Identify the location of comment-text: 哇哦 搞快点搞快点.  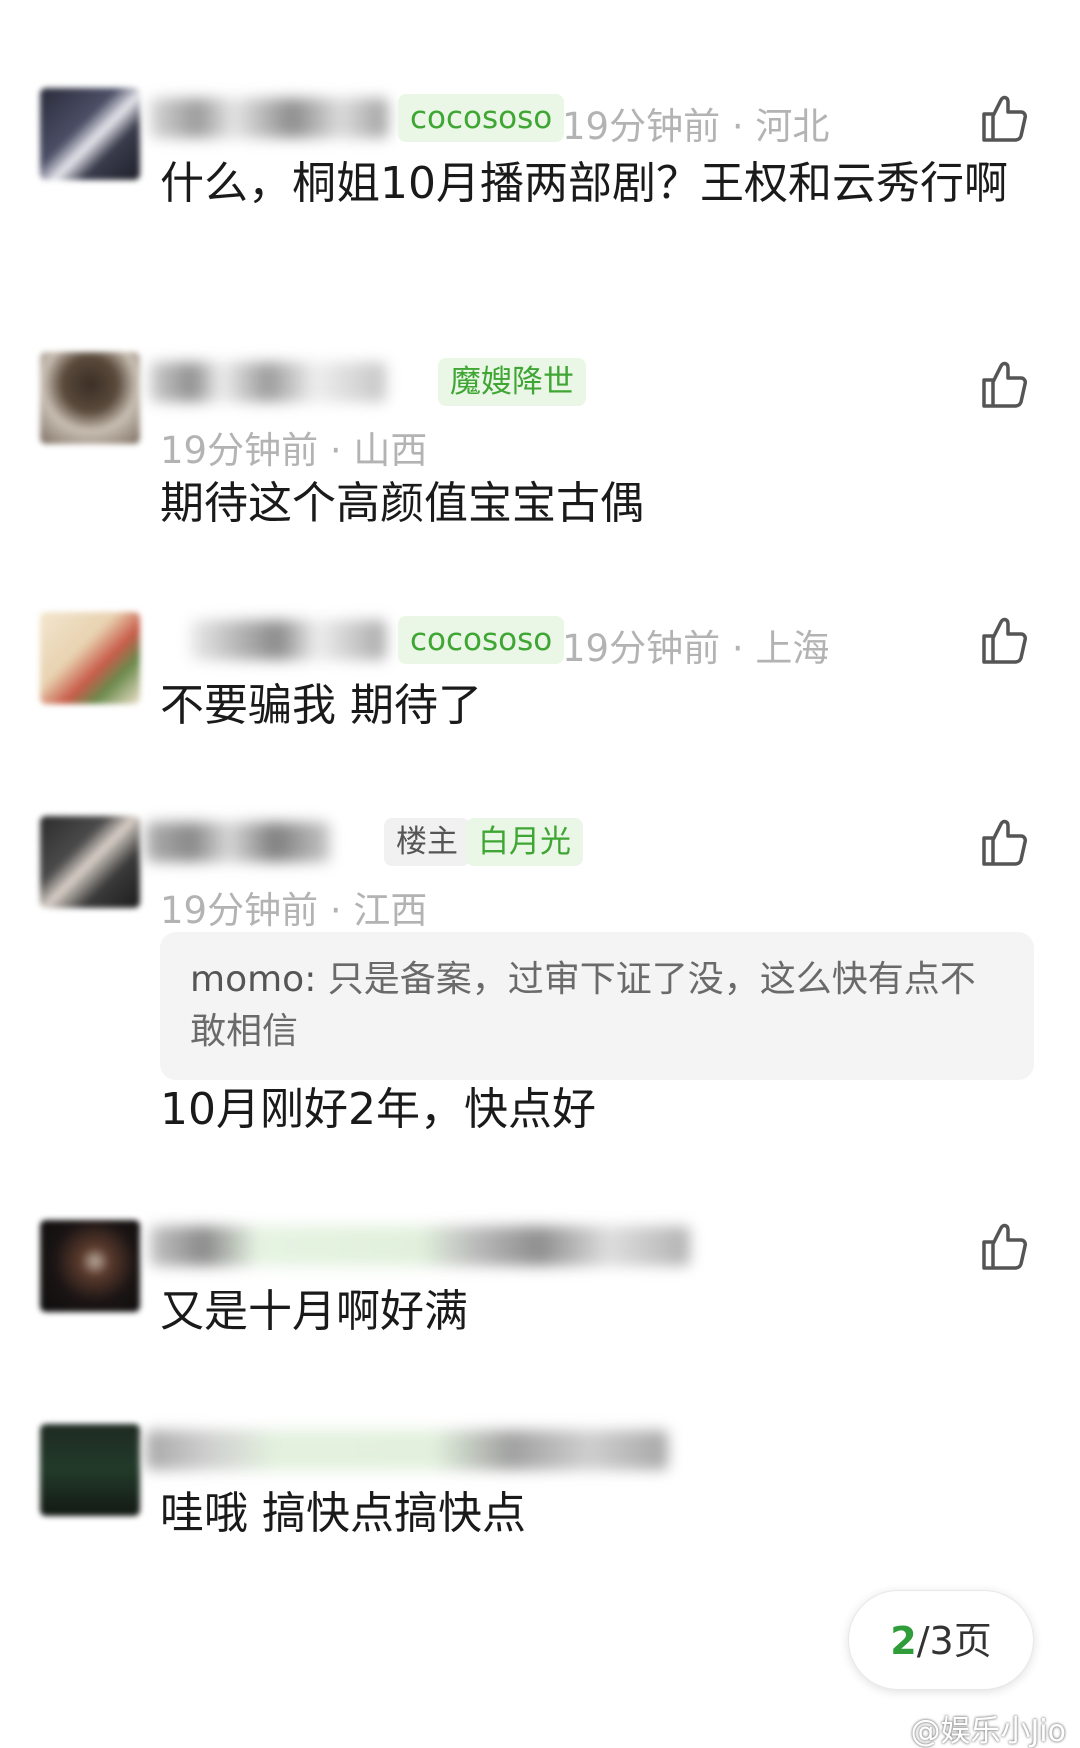
(343, 1513).